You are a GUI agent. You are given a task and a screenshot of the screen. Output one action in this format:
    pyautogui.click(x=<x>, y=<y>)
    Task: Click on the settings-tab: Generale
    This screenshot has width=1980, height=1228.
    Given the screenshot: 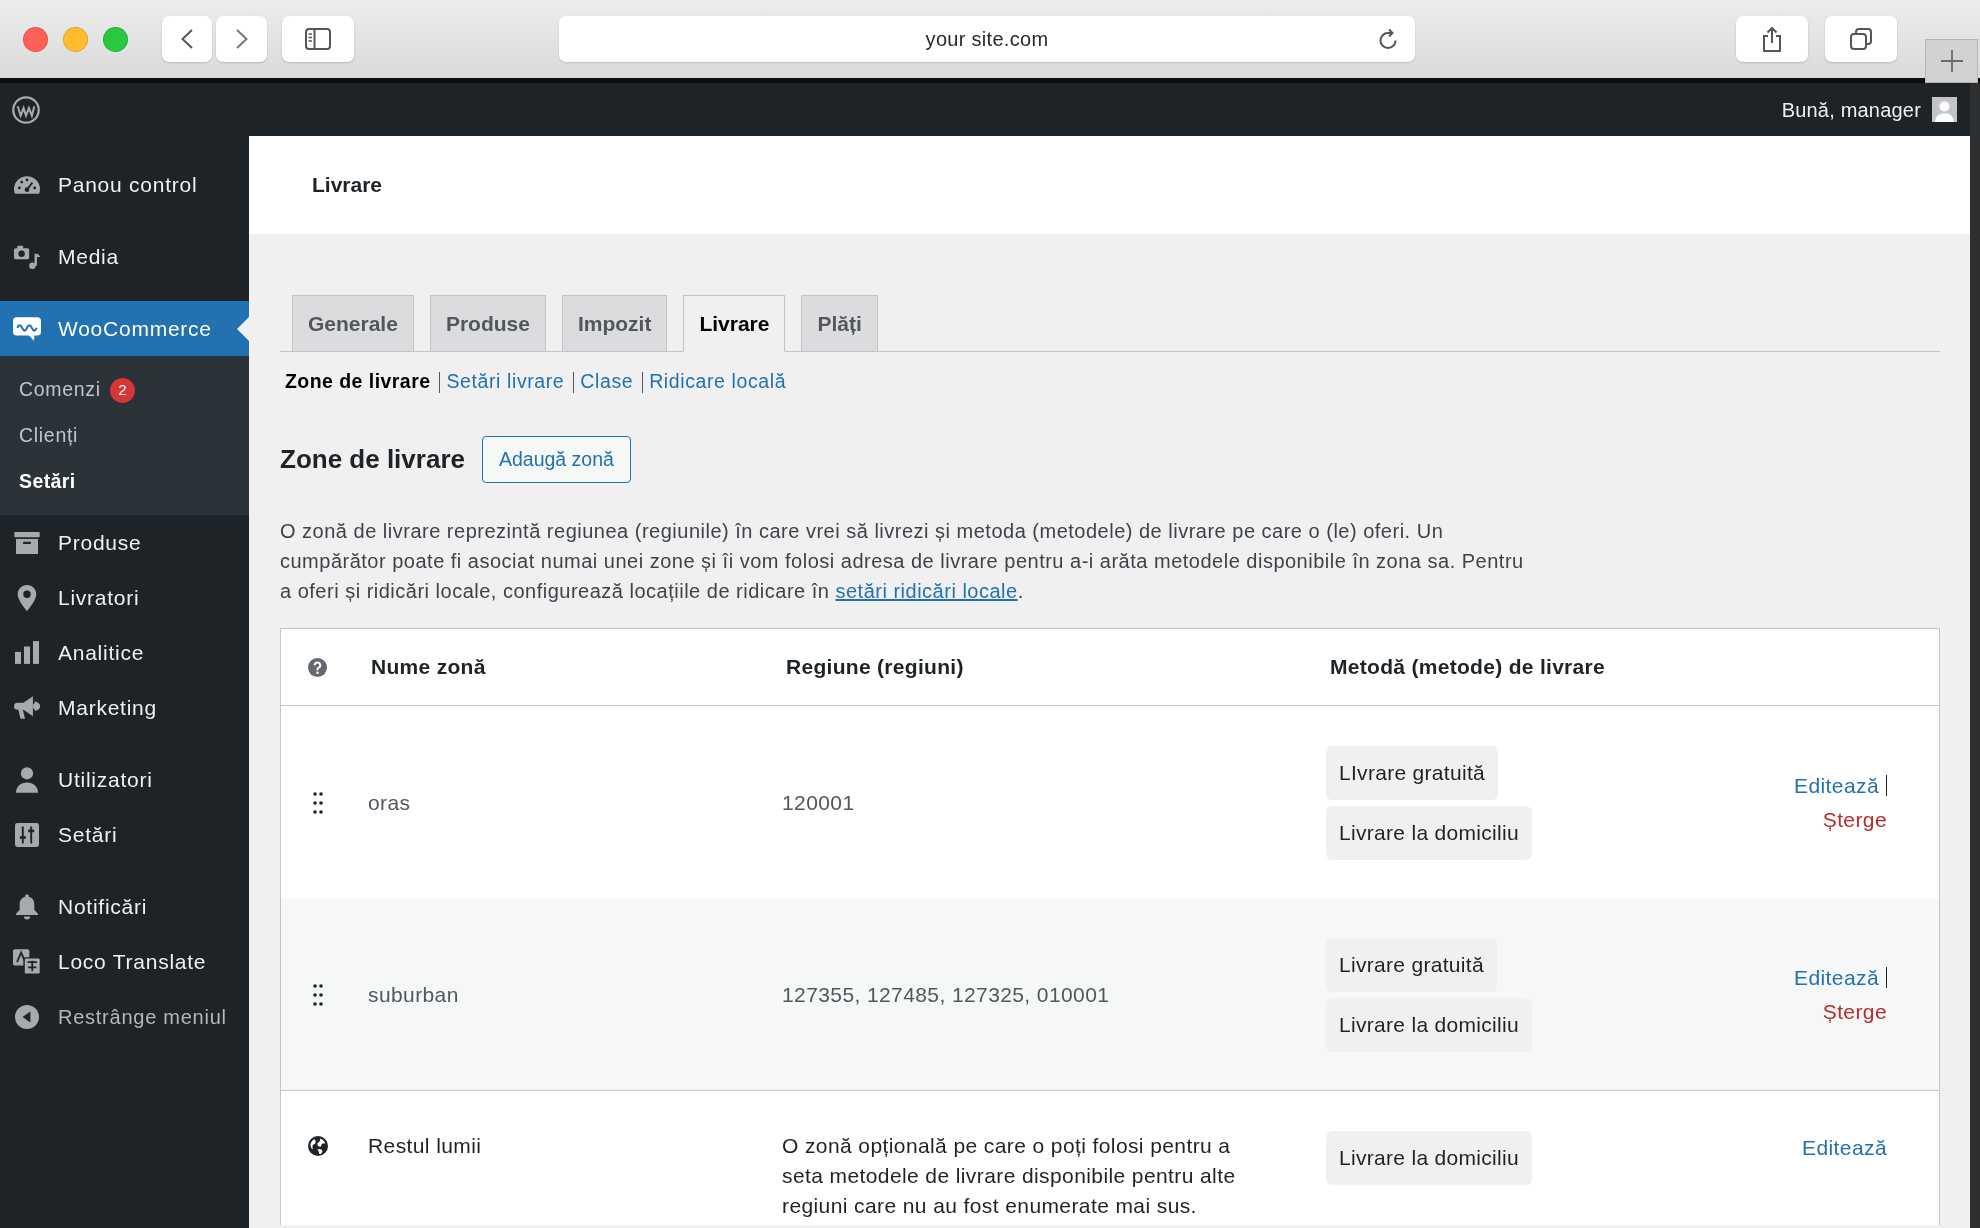 What is the action you would take?
    pyautogui.click(x=353, y=323)
    